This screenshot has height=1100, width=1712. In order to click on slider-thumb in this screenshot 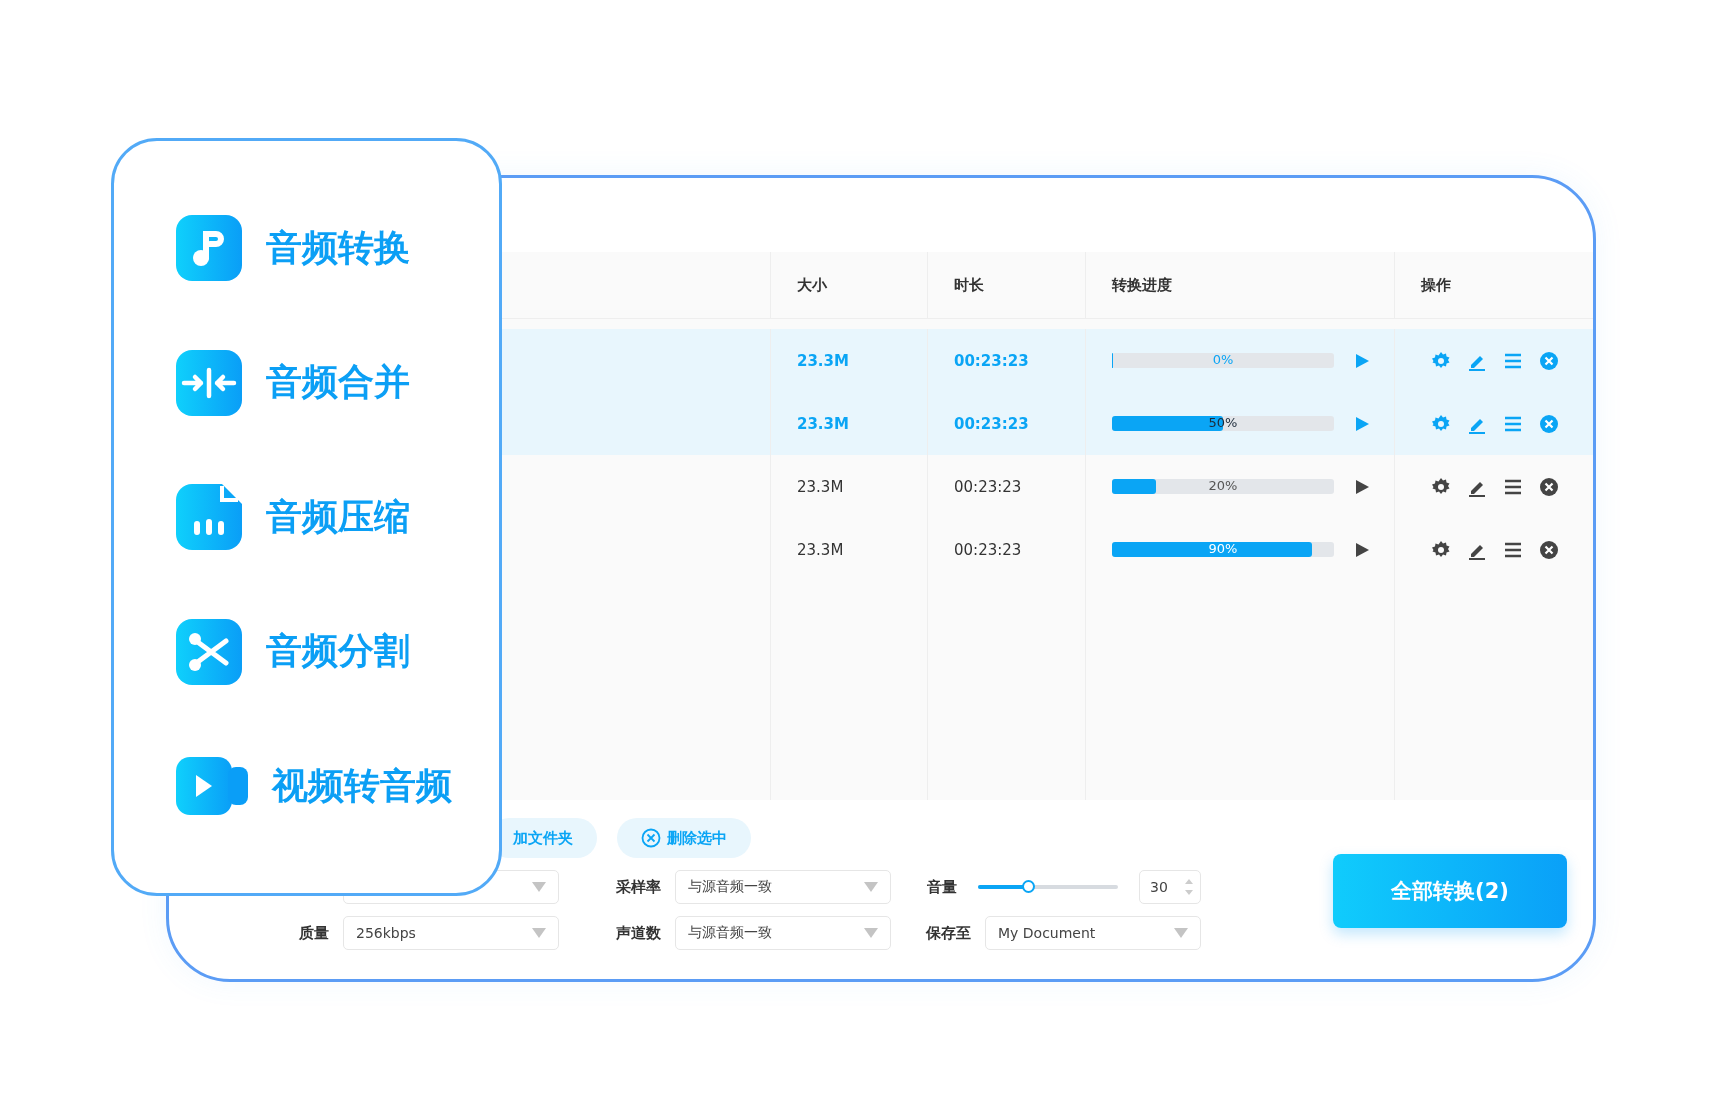, I will do `click(1029, 886)`.